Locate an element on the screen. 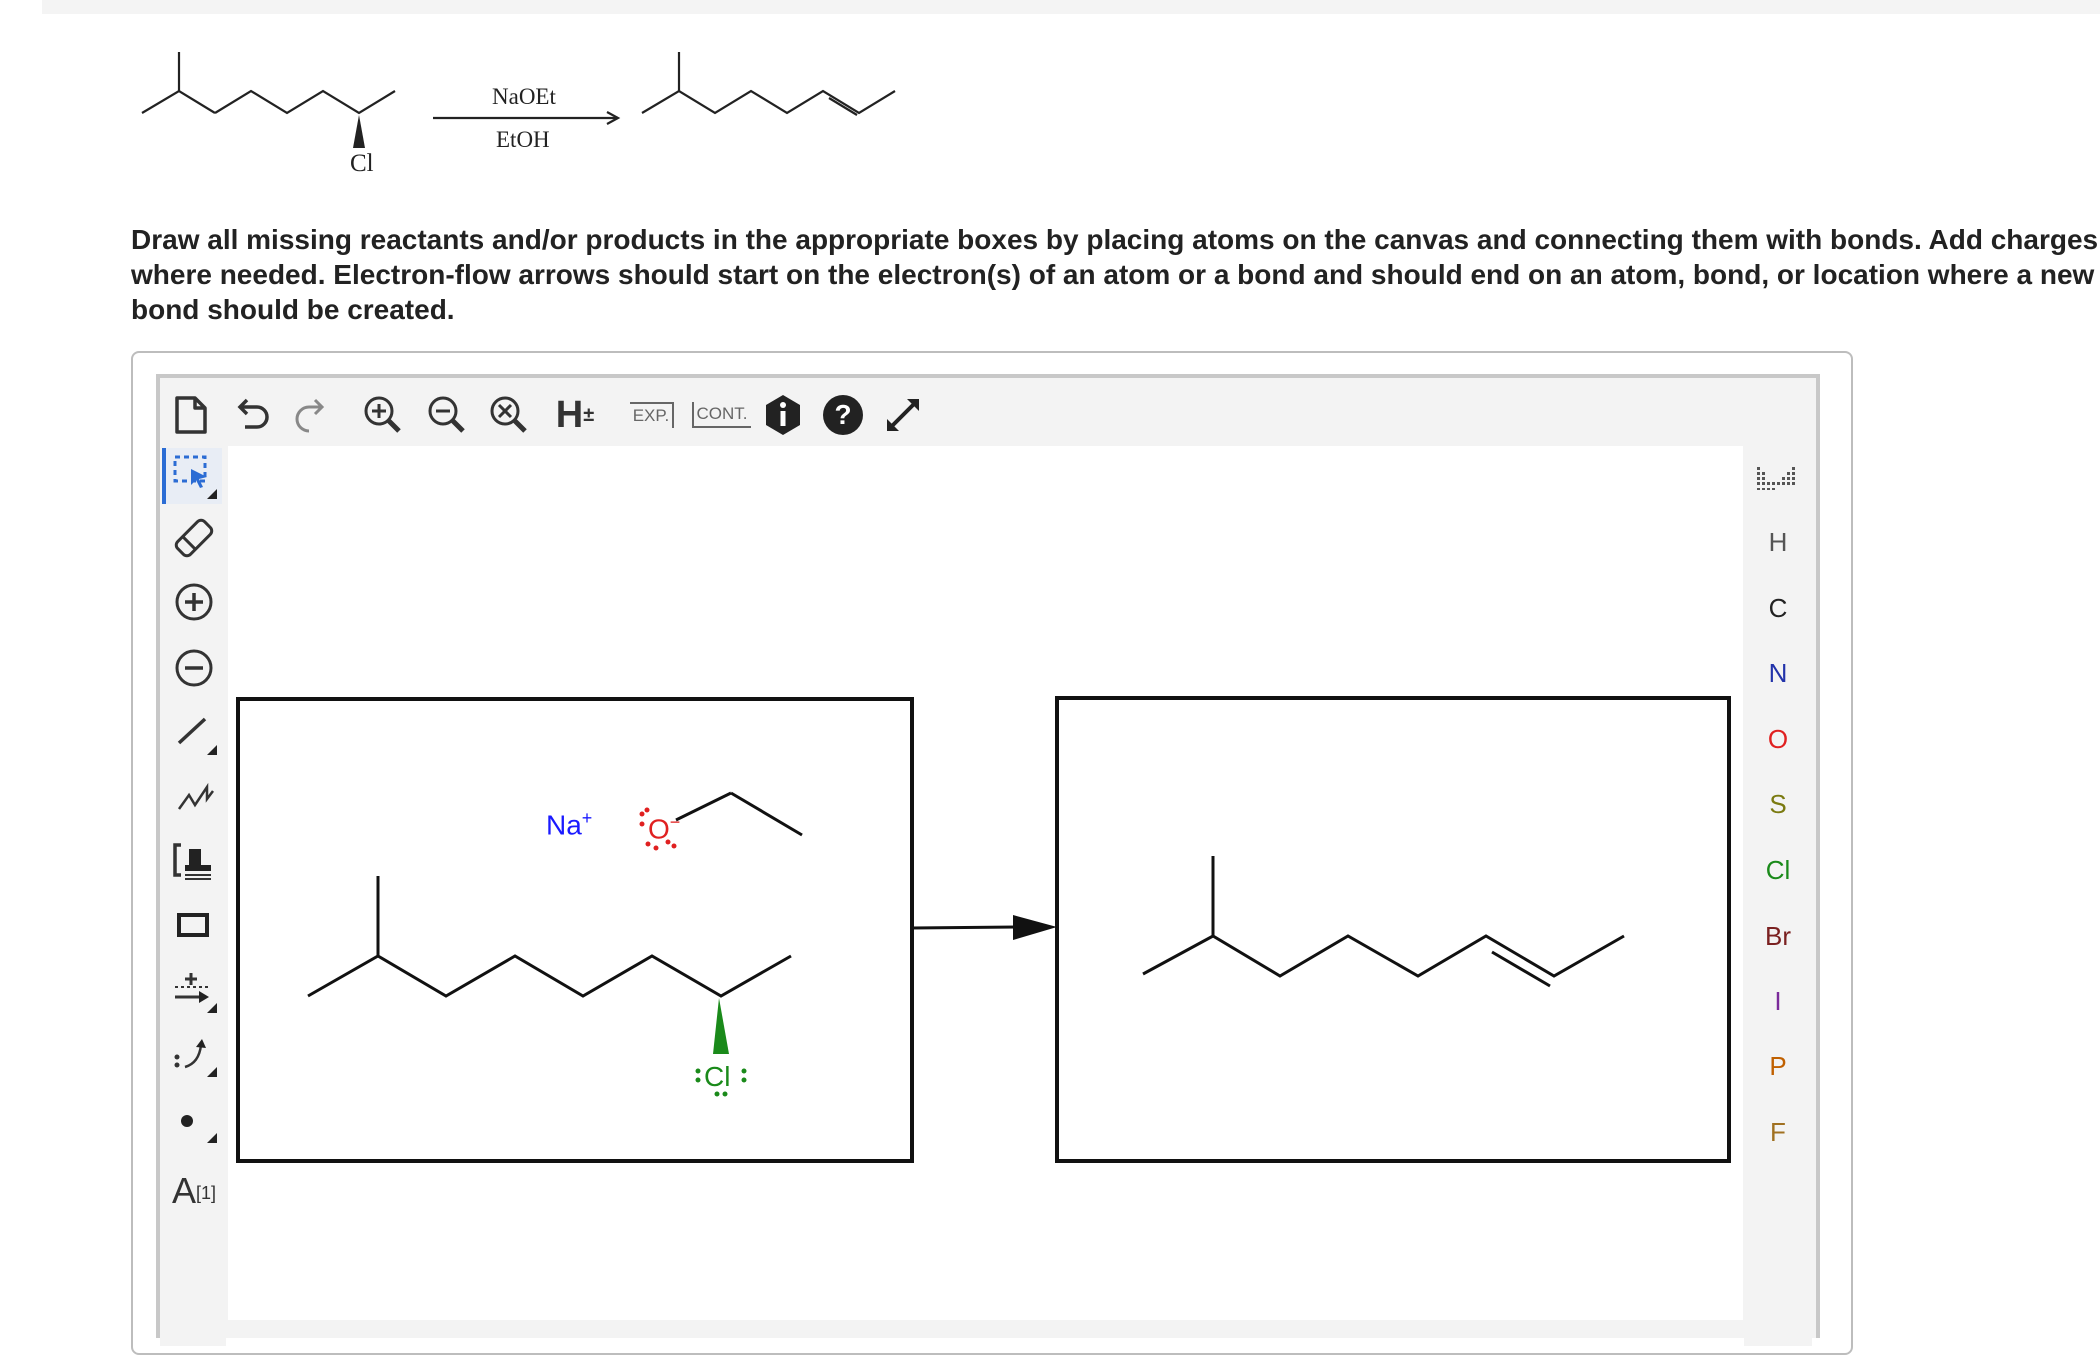  single-bond-icon is located at coordinates (197, 736).